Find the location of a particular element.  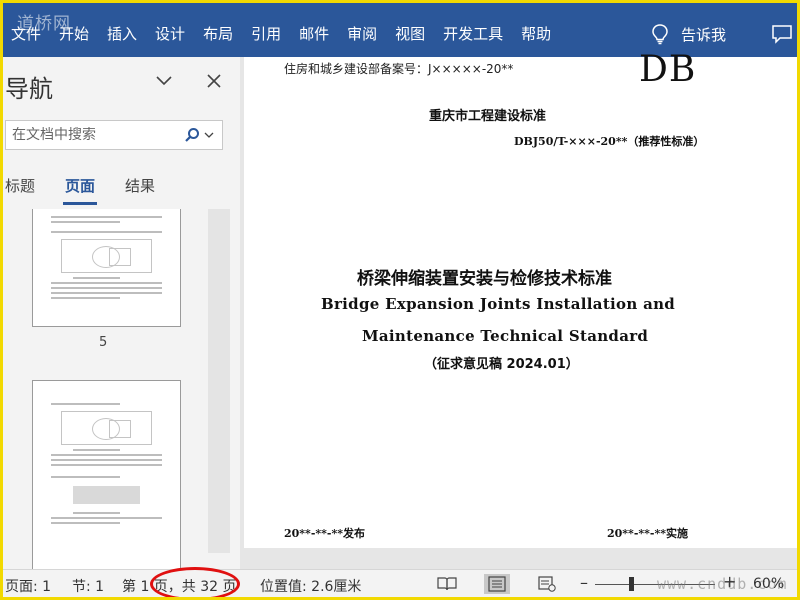

web-layout-button is located at coordinates (547, 584).